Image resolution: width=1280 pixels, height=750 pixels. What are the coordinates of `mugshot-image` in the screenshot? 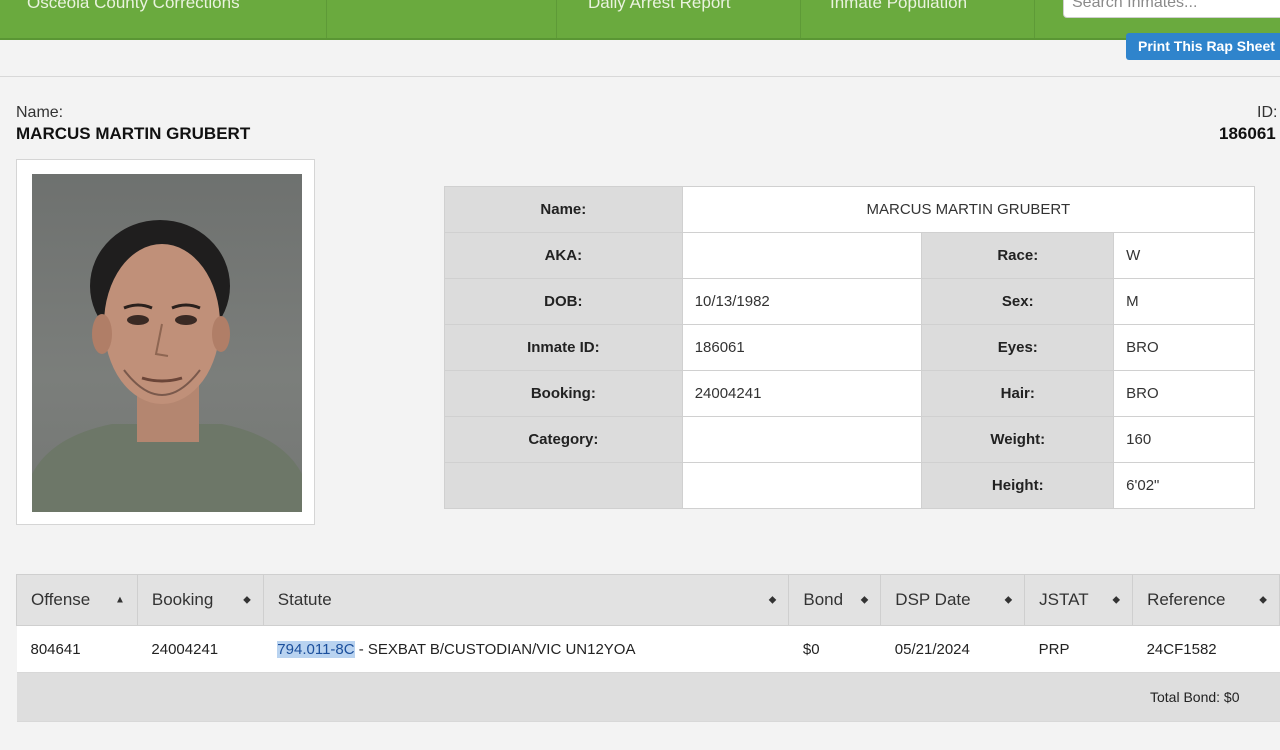 It's located at (167, 366).